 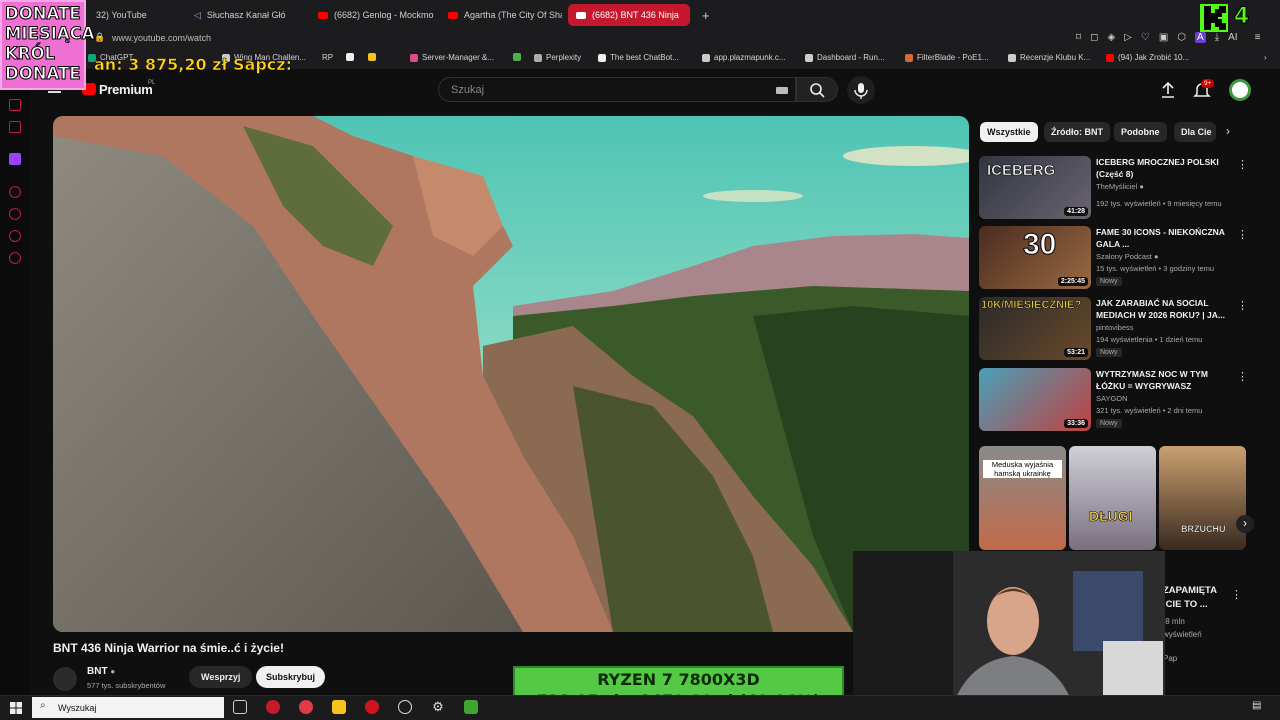 What do you see at coordinates (15, 258) in the screenshot?
I see `settings-icon` at bounding box center [15, 258].